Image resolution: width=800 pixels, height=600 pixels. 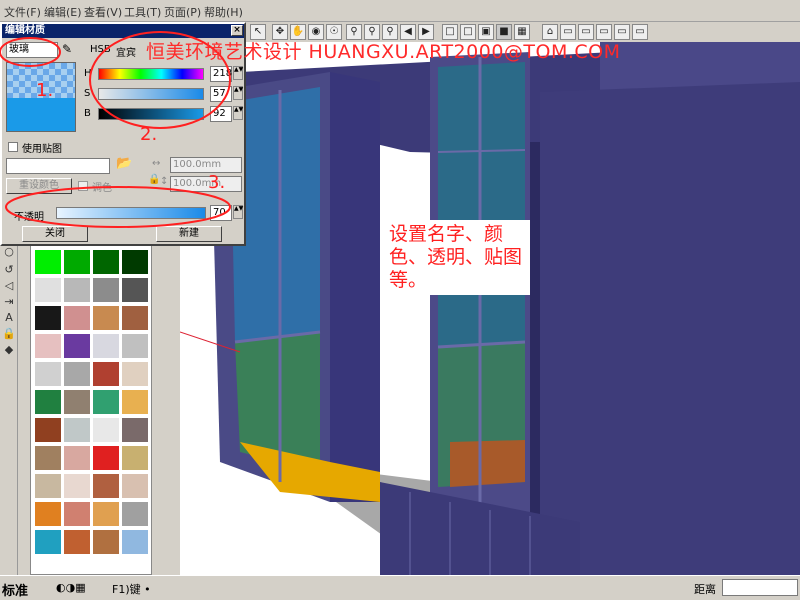 What do you see at coordinates (103, 12) in the screenshot?
I see `menu-view: 查看(V)` at bounding box center [103, 12].